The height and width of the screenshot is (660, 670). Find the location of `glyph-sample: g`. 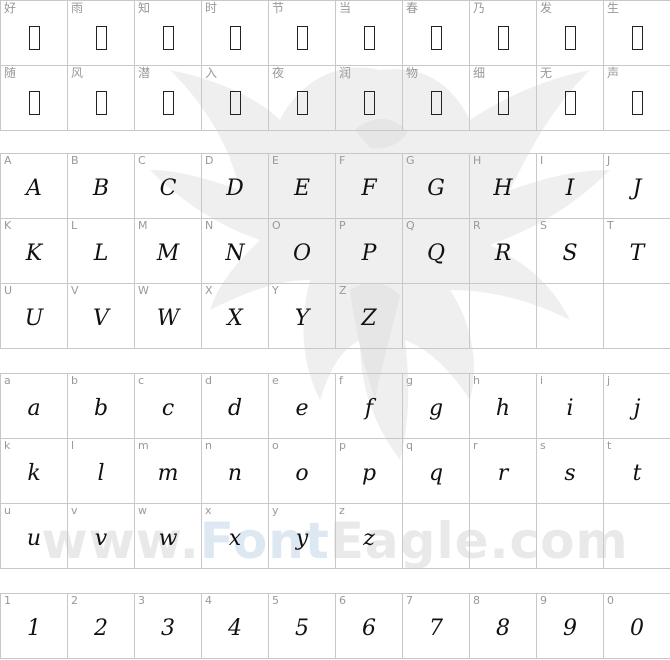

glyph-sample: g is located at coordinates (436, 408).